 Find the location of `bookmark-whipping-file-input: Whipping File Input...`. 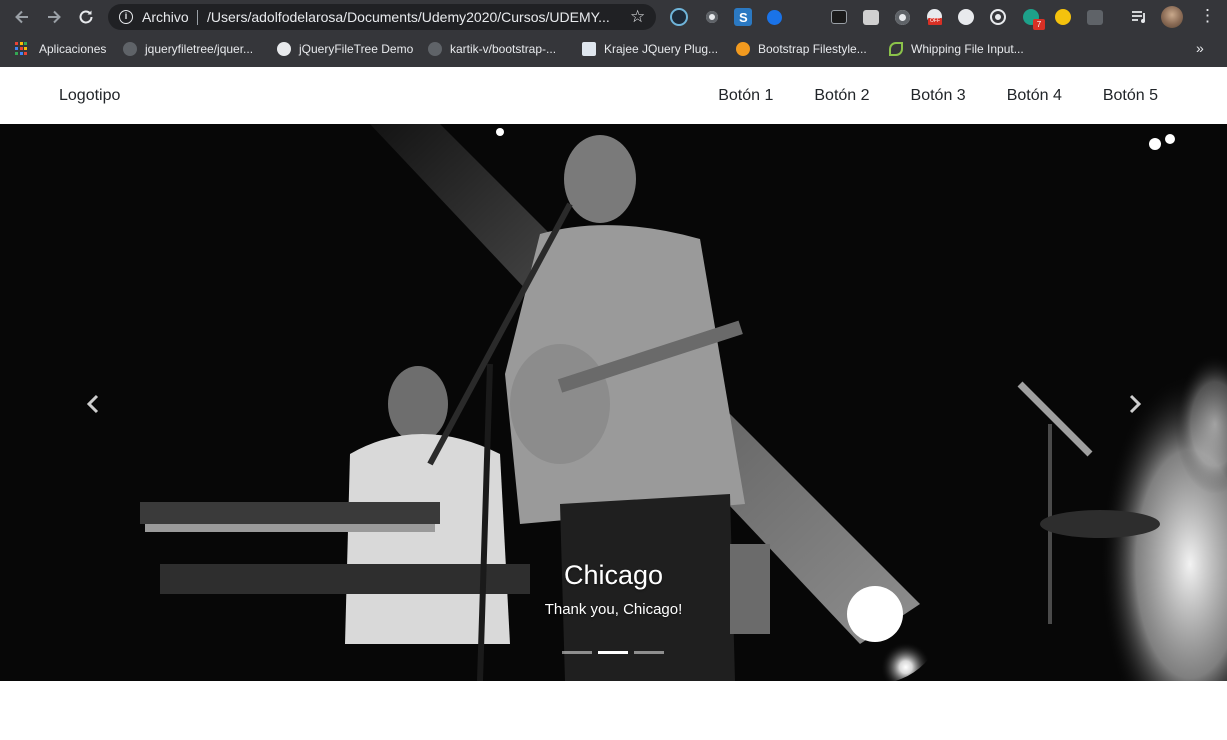

bookmark-whipping-file-input: Whipping File Input... is located at coordinates (956, 49).